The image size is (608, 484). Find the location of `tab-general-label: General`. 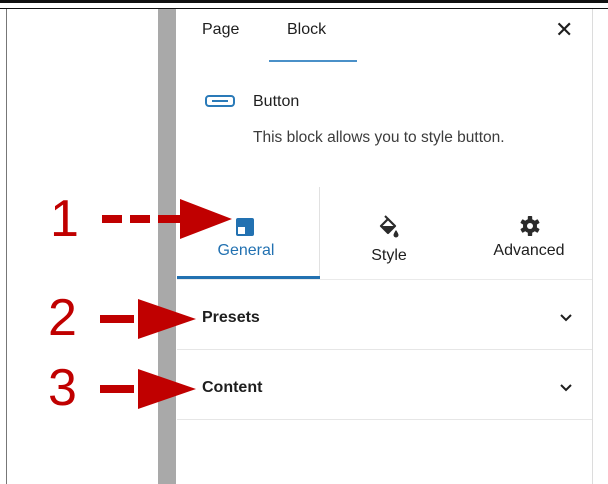

tab-general-label: General is located at coordinates (246, 250).